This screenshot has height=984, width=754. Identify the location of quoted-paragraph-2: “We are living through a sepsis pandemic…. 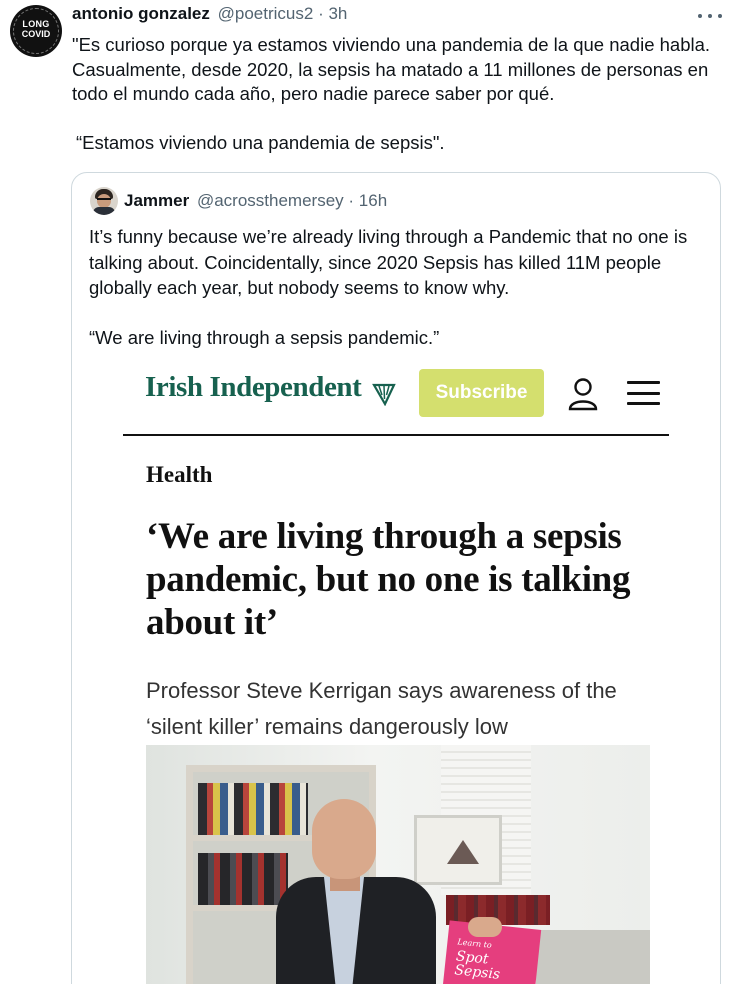
(264, 337).